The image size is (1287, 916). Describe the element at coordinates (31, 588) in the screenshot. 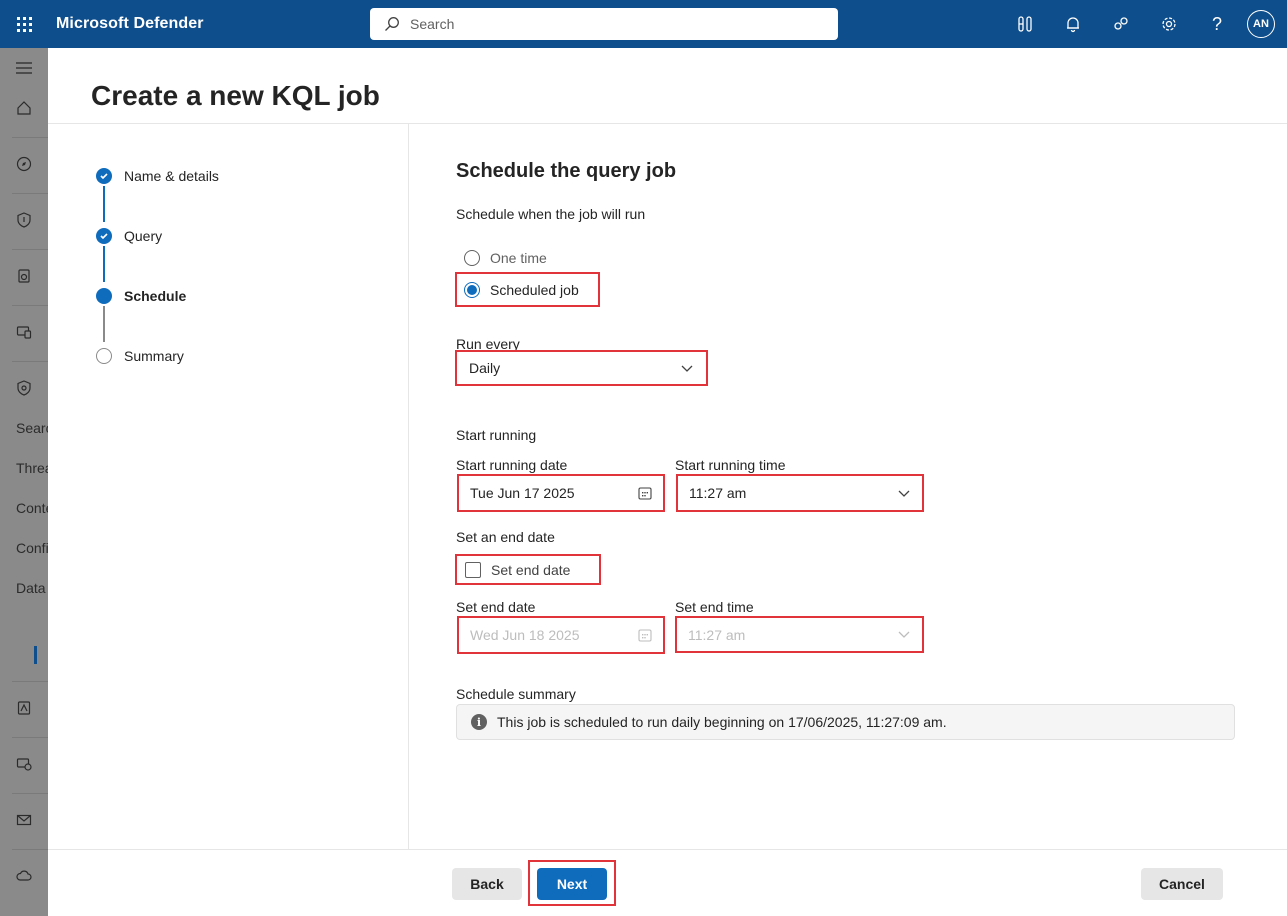

I see `nav-item-data: Data` at that location.